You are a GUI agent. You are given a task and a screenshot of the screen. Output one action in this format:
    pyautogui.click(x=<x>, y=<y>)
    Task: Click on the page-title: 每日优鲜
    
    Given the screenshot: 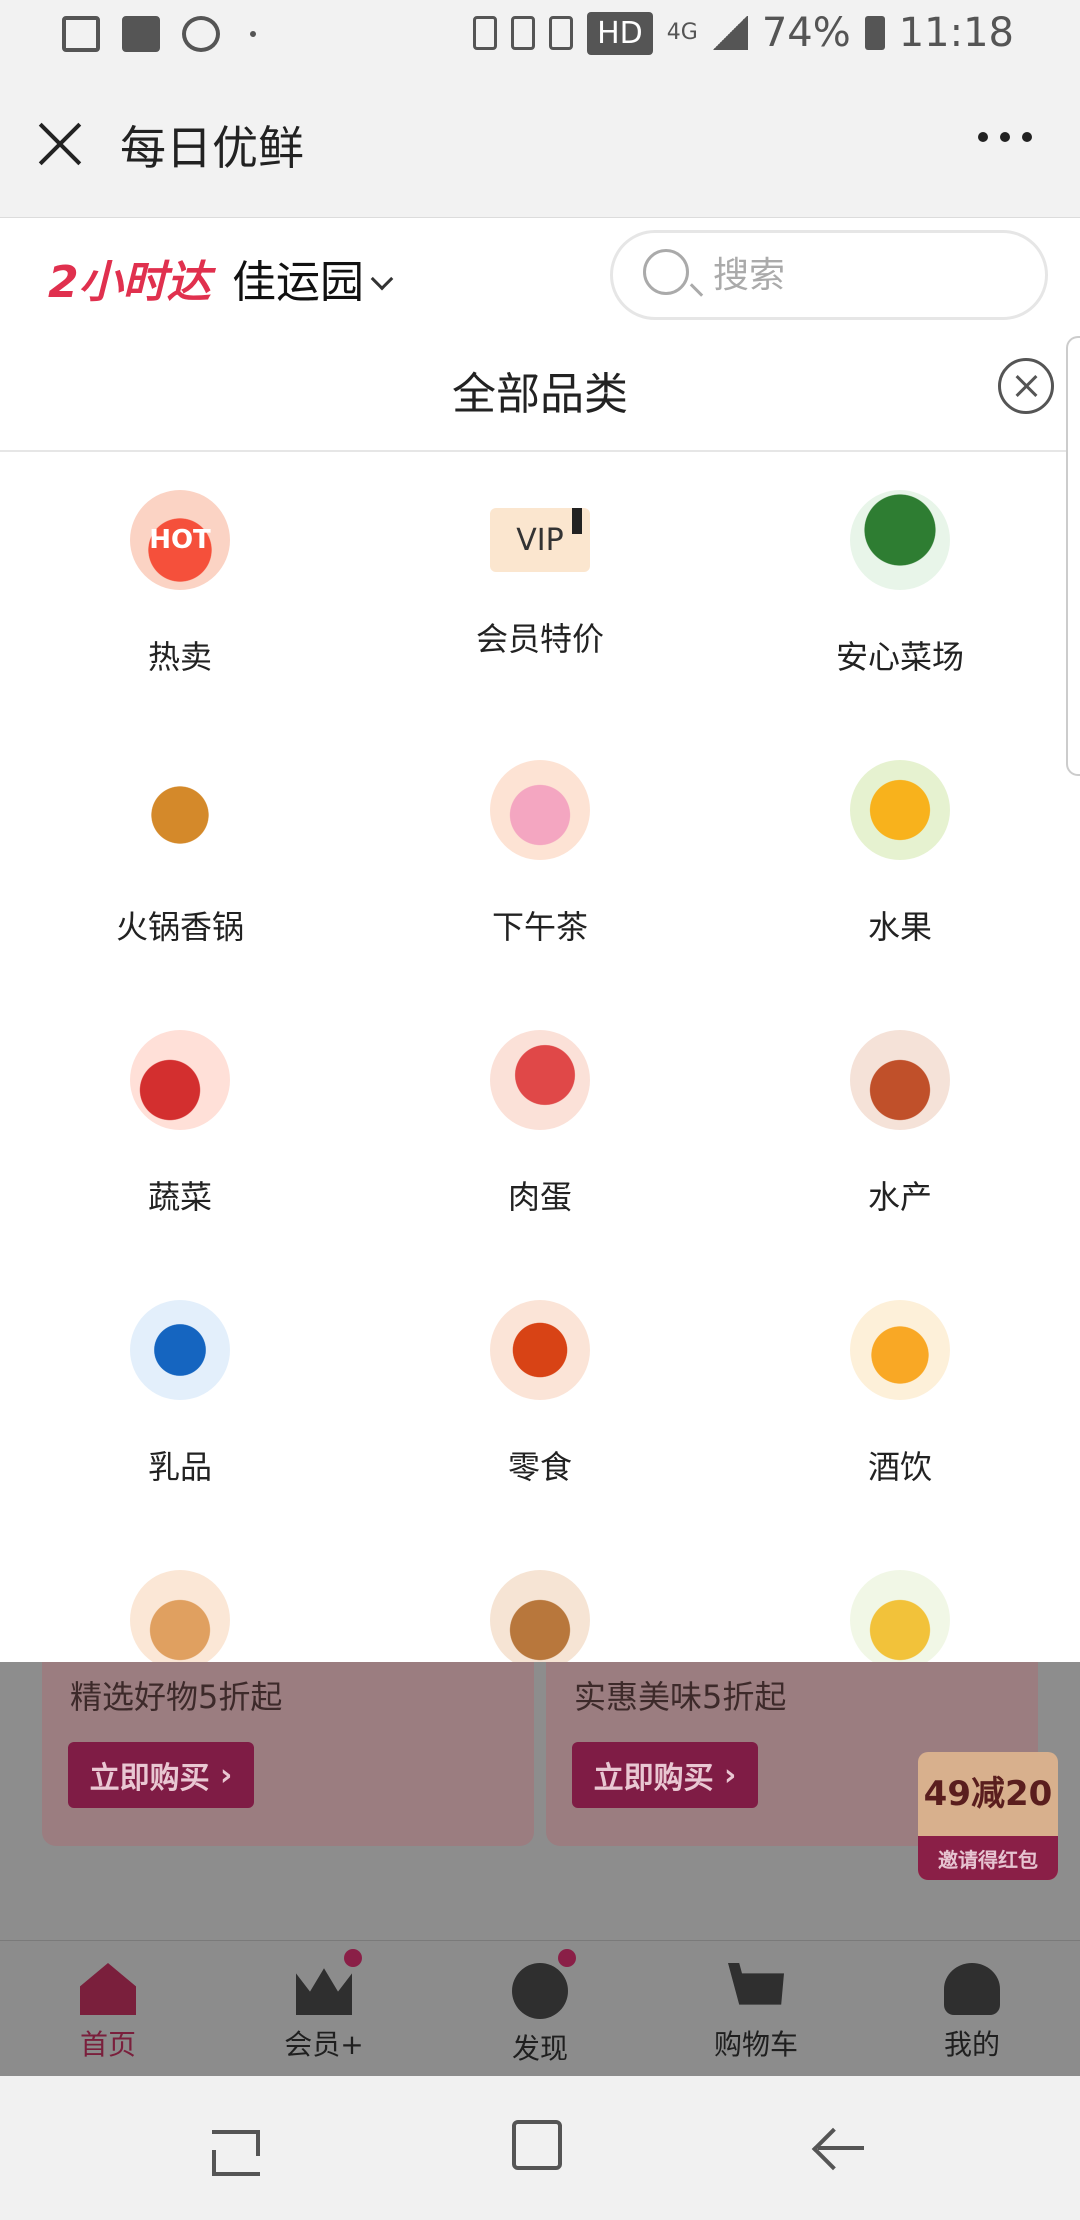 What is the action you would take?
    pyautogui.click(x=212, y=148)
    